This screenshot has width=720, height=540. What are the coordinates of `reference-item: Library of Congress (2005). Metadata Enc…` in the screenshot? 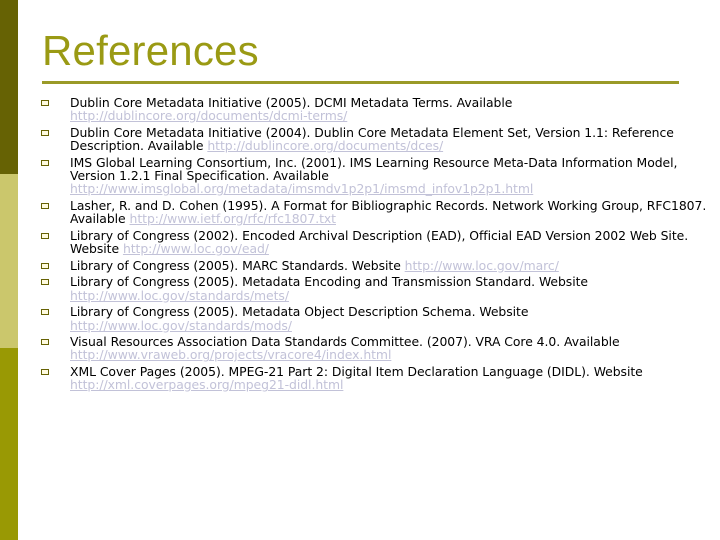 It's located at (375, 289).